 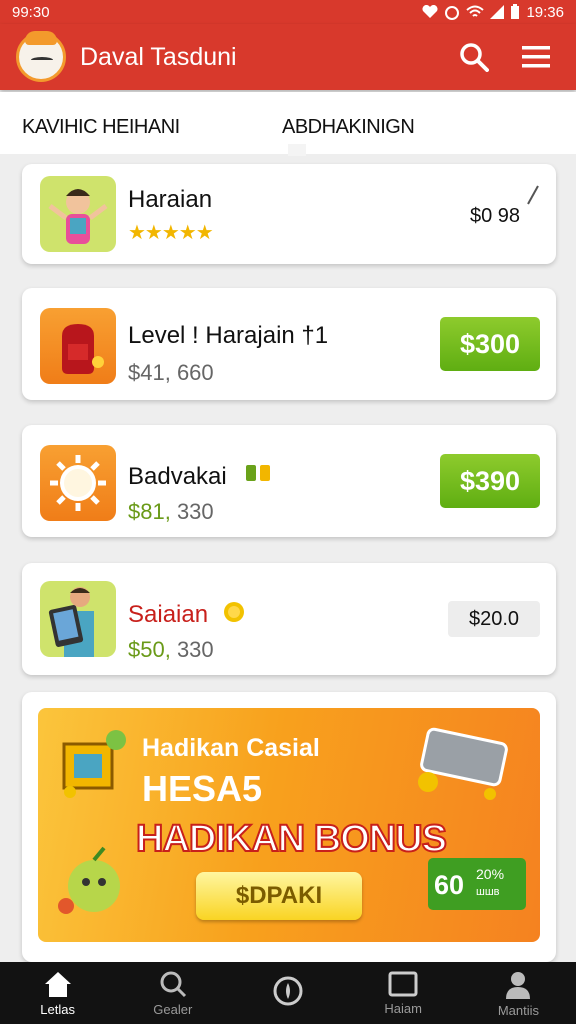 What do you see at coordinates (57, 1009) in the screenshot?
I see `nav-label: Letlas` at bounding box center [57, 1009].